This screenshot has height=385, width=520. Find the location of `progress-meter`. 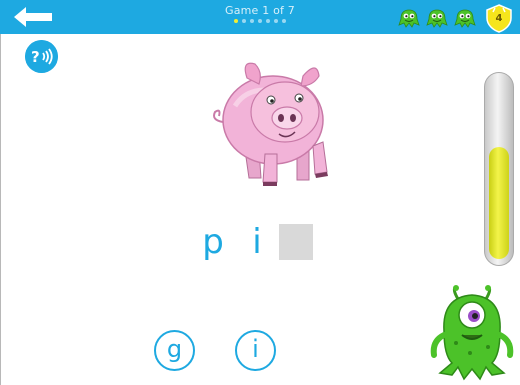

progress-meter is located at coordinates (499, 169).